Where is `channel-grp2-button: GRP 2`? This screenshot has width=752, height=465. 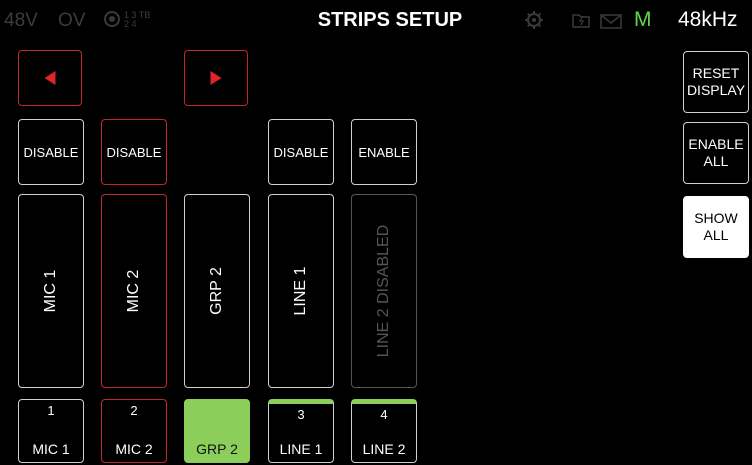 channel-grp2-button: GRP 2 is located at coordinates (217, 431).